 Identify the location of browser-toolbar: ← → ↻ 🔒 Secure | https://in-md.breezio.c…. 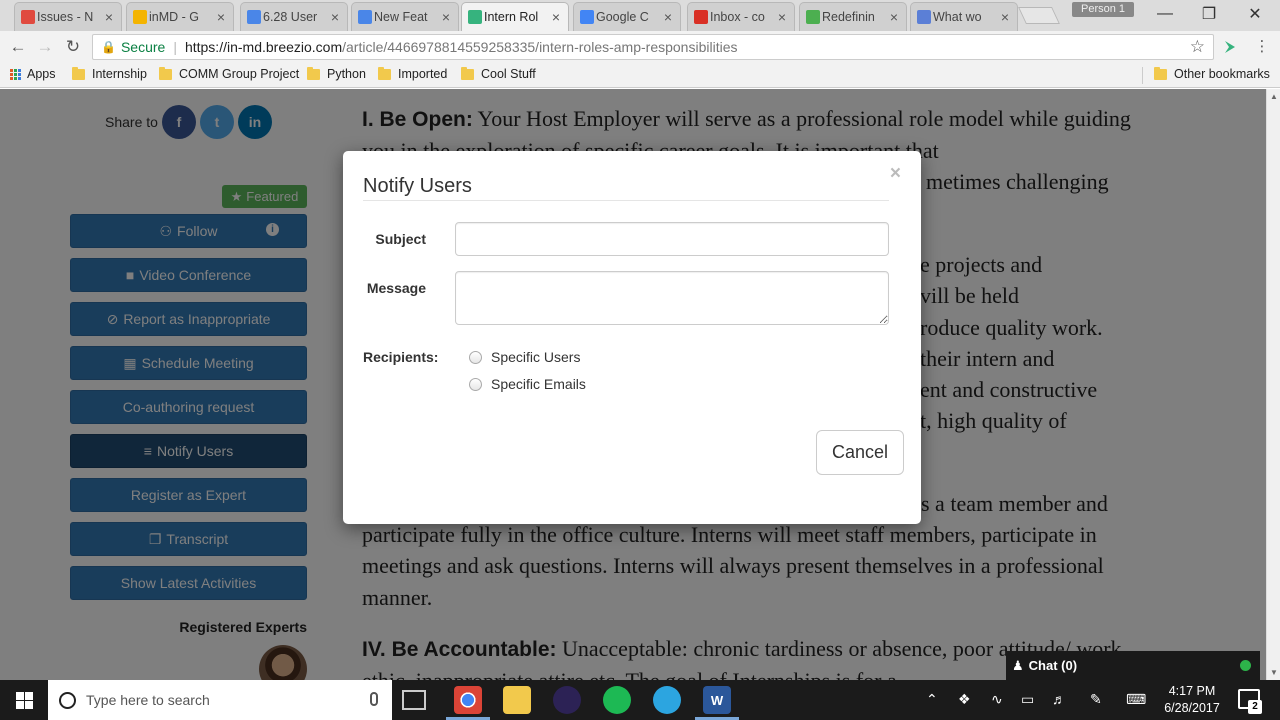
(640, 47).